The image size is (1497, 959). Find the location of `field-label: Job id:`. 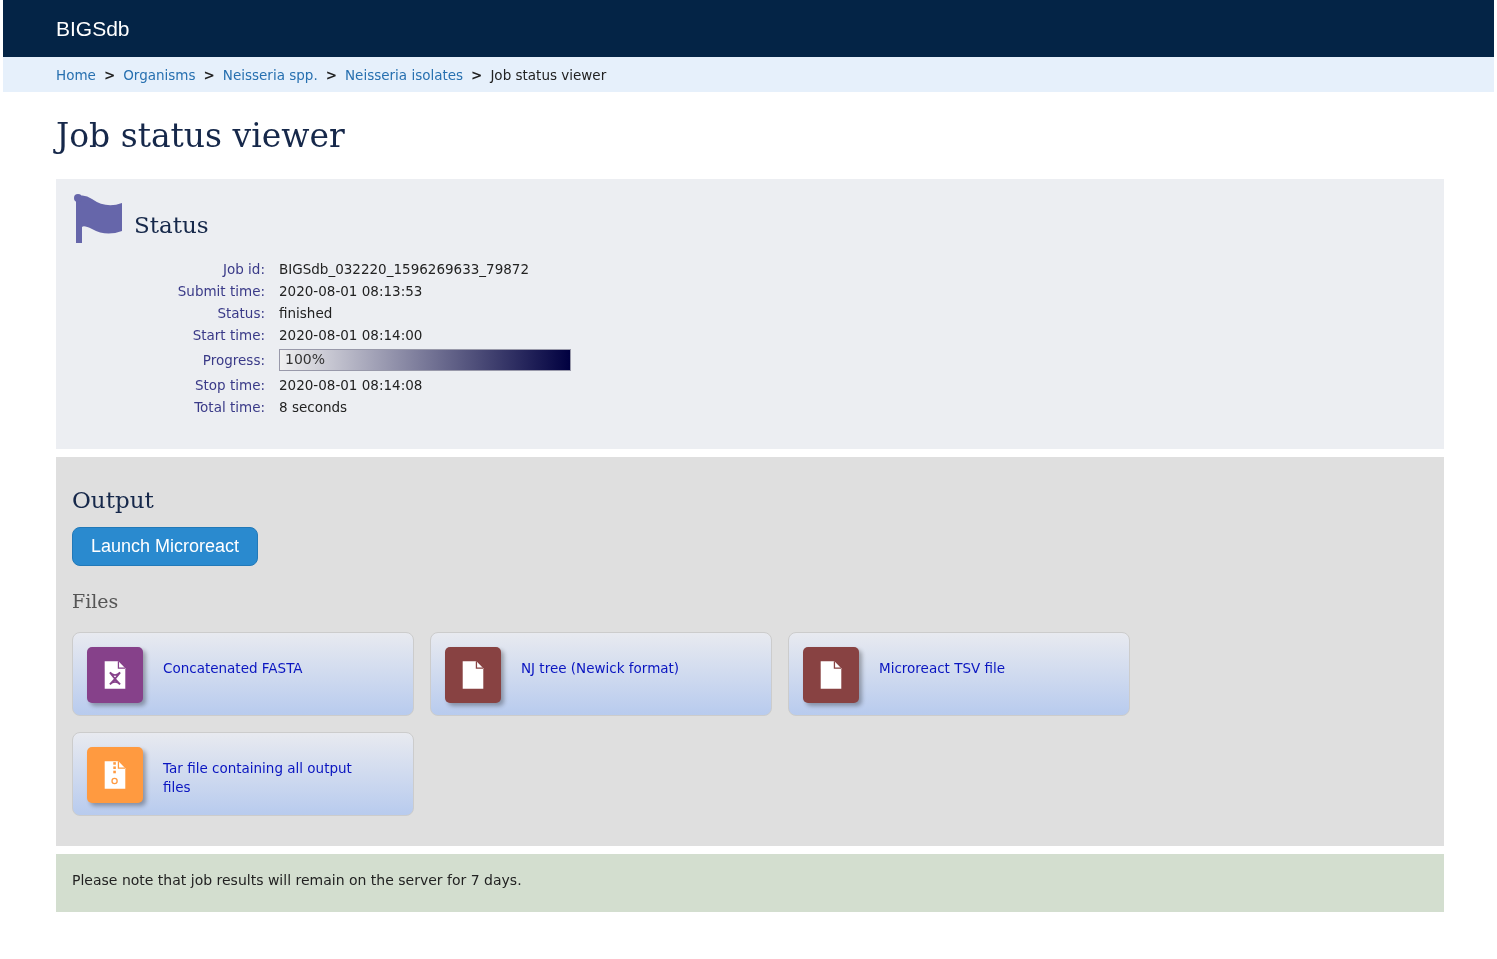

field-label: Job id: is located at coordinates (244, 269).